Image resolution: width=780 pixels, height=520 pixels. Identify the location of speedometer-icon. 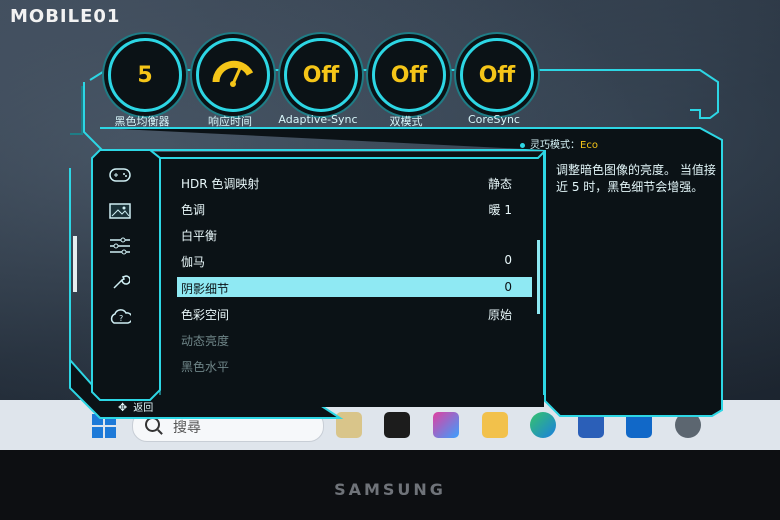
(233, 73).